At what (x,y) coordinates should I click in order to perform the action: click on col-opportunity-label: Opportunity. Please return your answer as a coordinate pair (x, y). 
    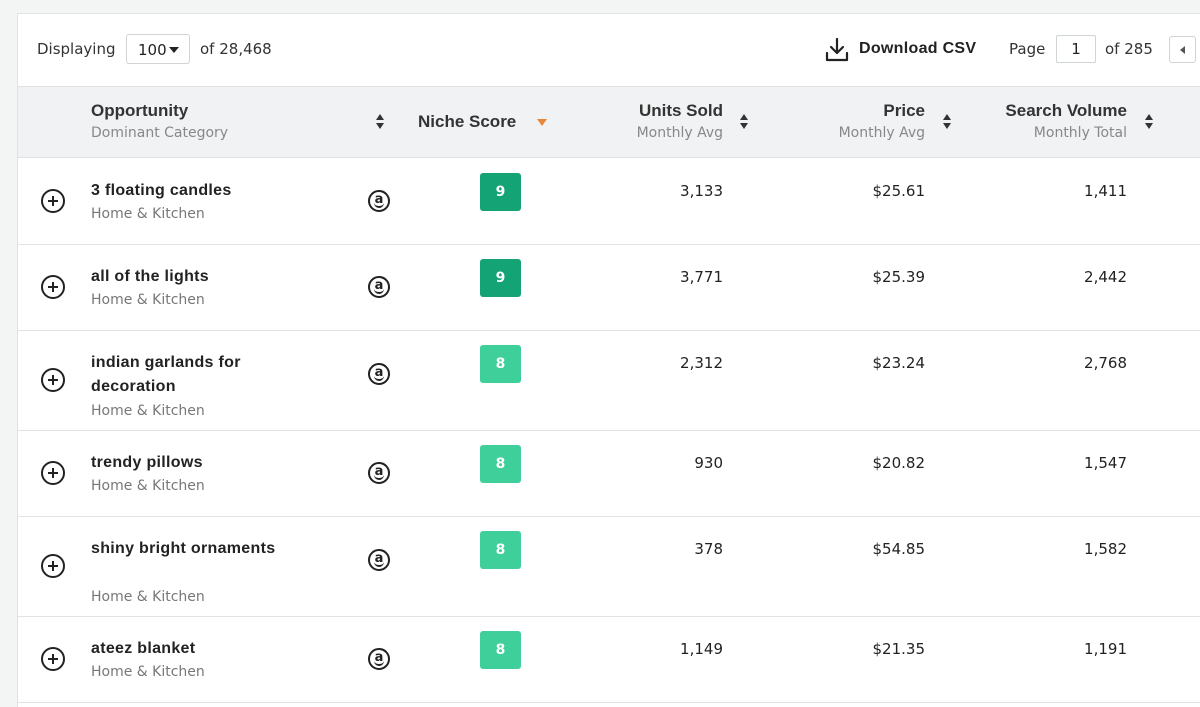
    Looking at the image, I should click on (139, 111).